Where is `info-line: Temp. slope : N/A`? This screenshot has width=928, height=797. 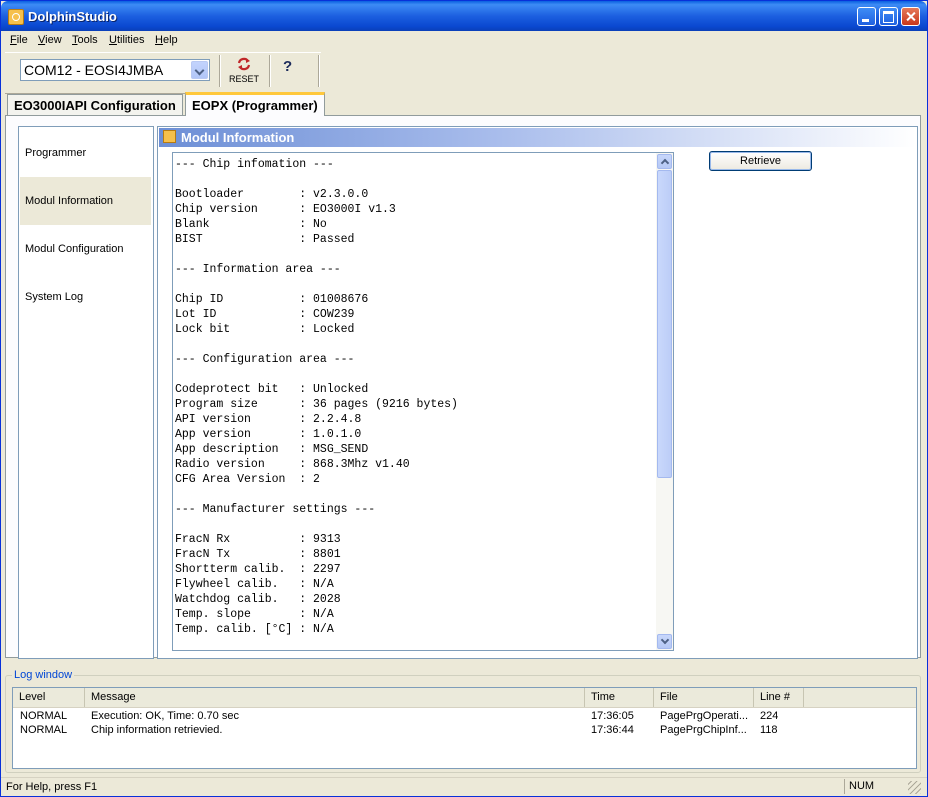
info-line: Temp. slope : N/A is located at coordinates (254, 614).